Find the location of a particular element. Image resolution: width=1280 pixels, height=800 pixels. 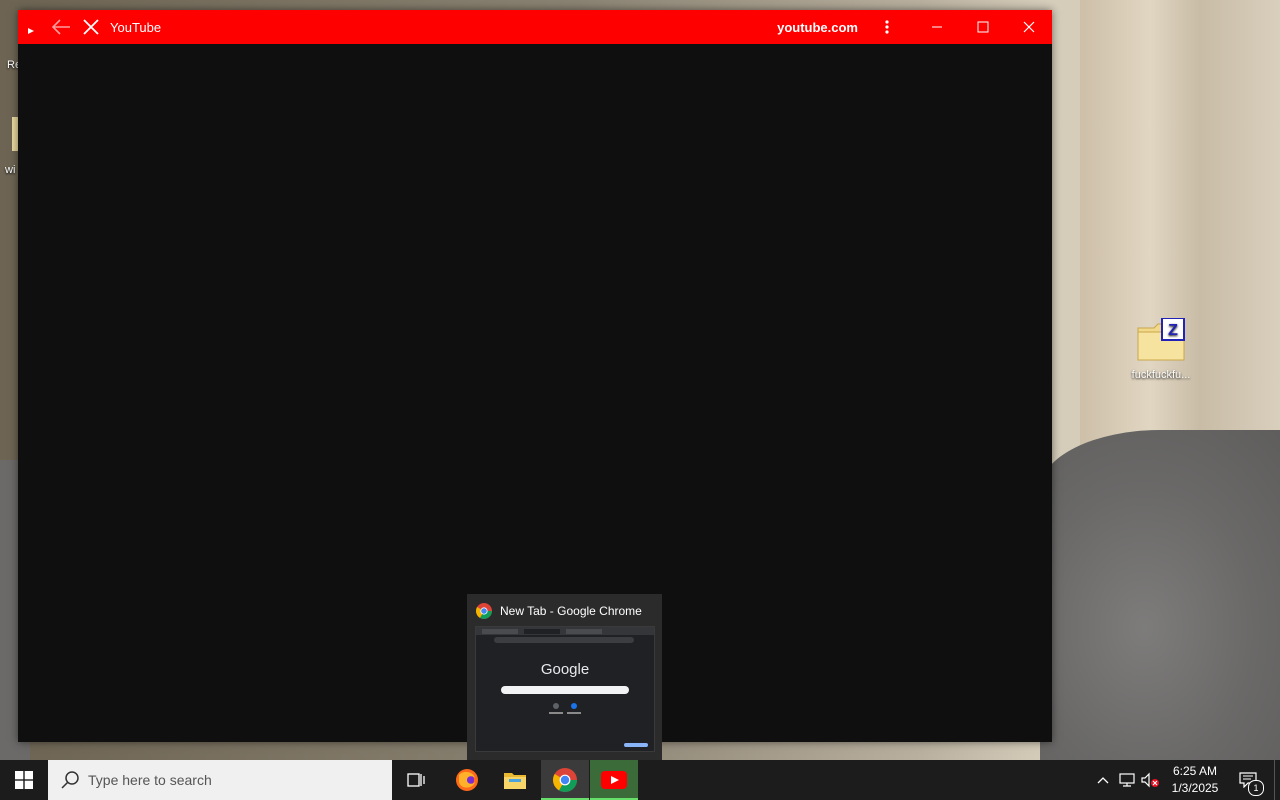

thumbnail-search-box is located at coordinates (565, 690).